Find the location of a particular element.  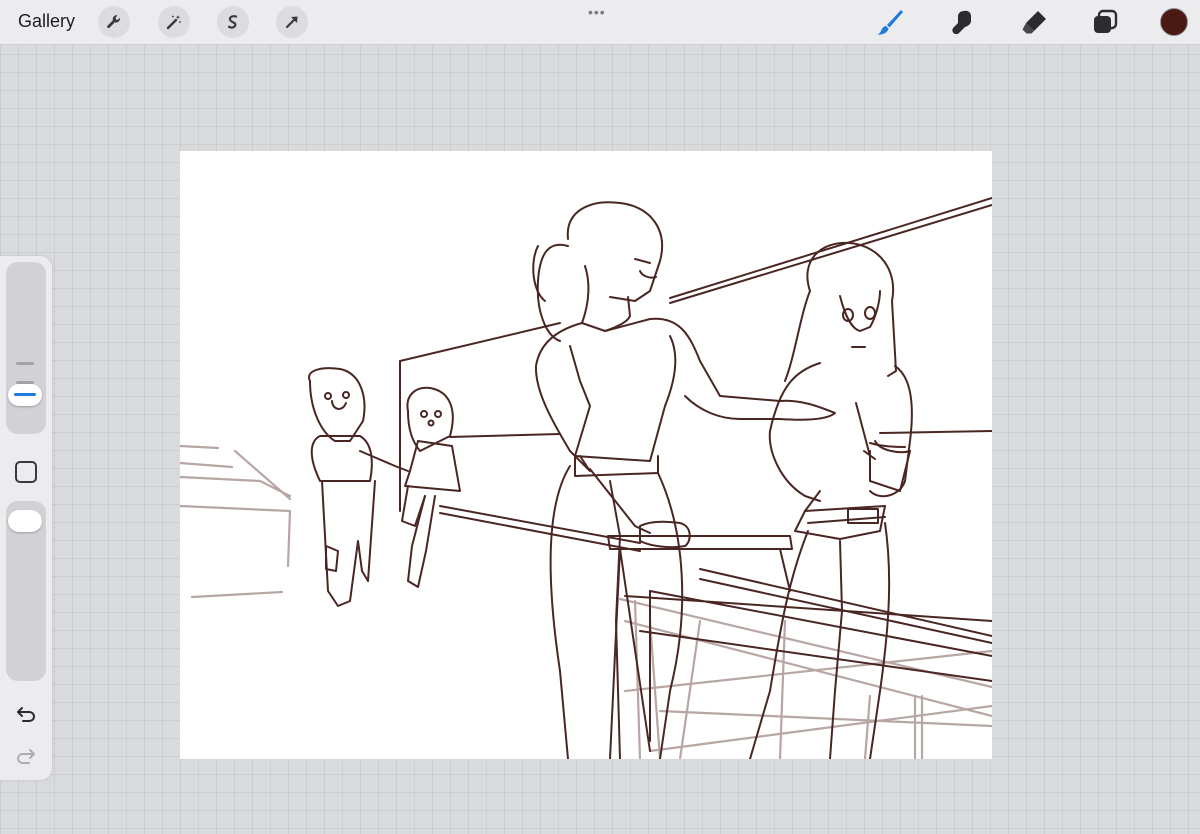

eraser-icon is located at coordinates (1034, 22).